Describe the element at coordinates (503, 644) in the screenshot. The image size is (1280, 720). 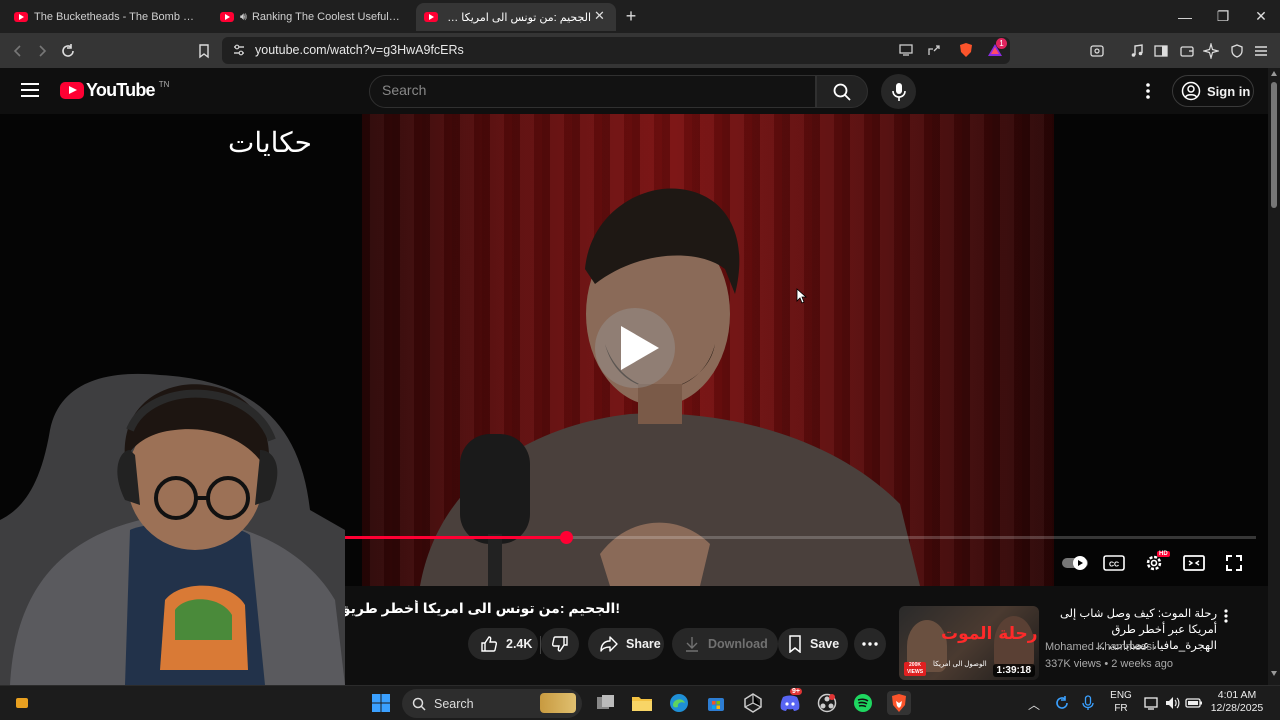
I see `like-button: 2.4K` at that location.